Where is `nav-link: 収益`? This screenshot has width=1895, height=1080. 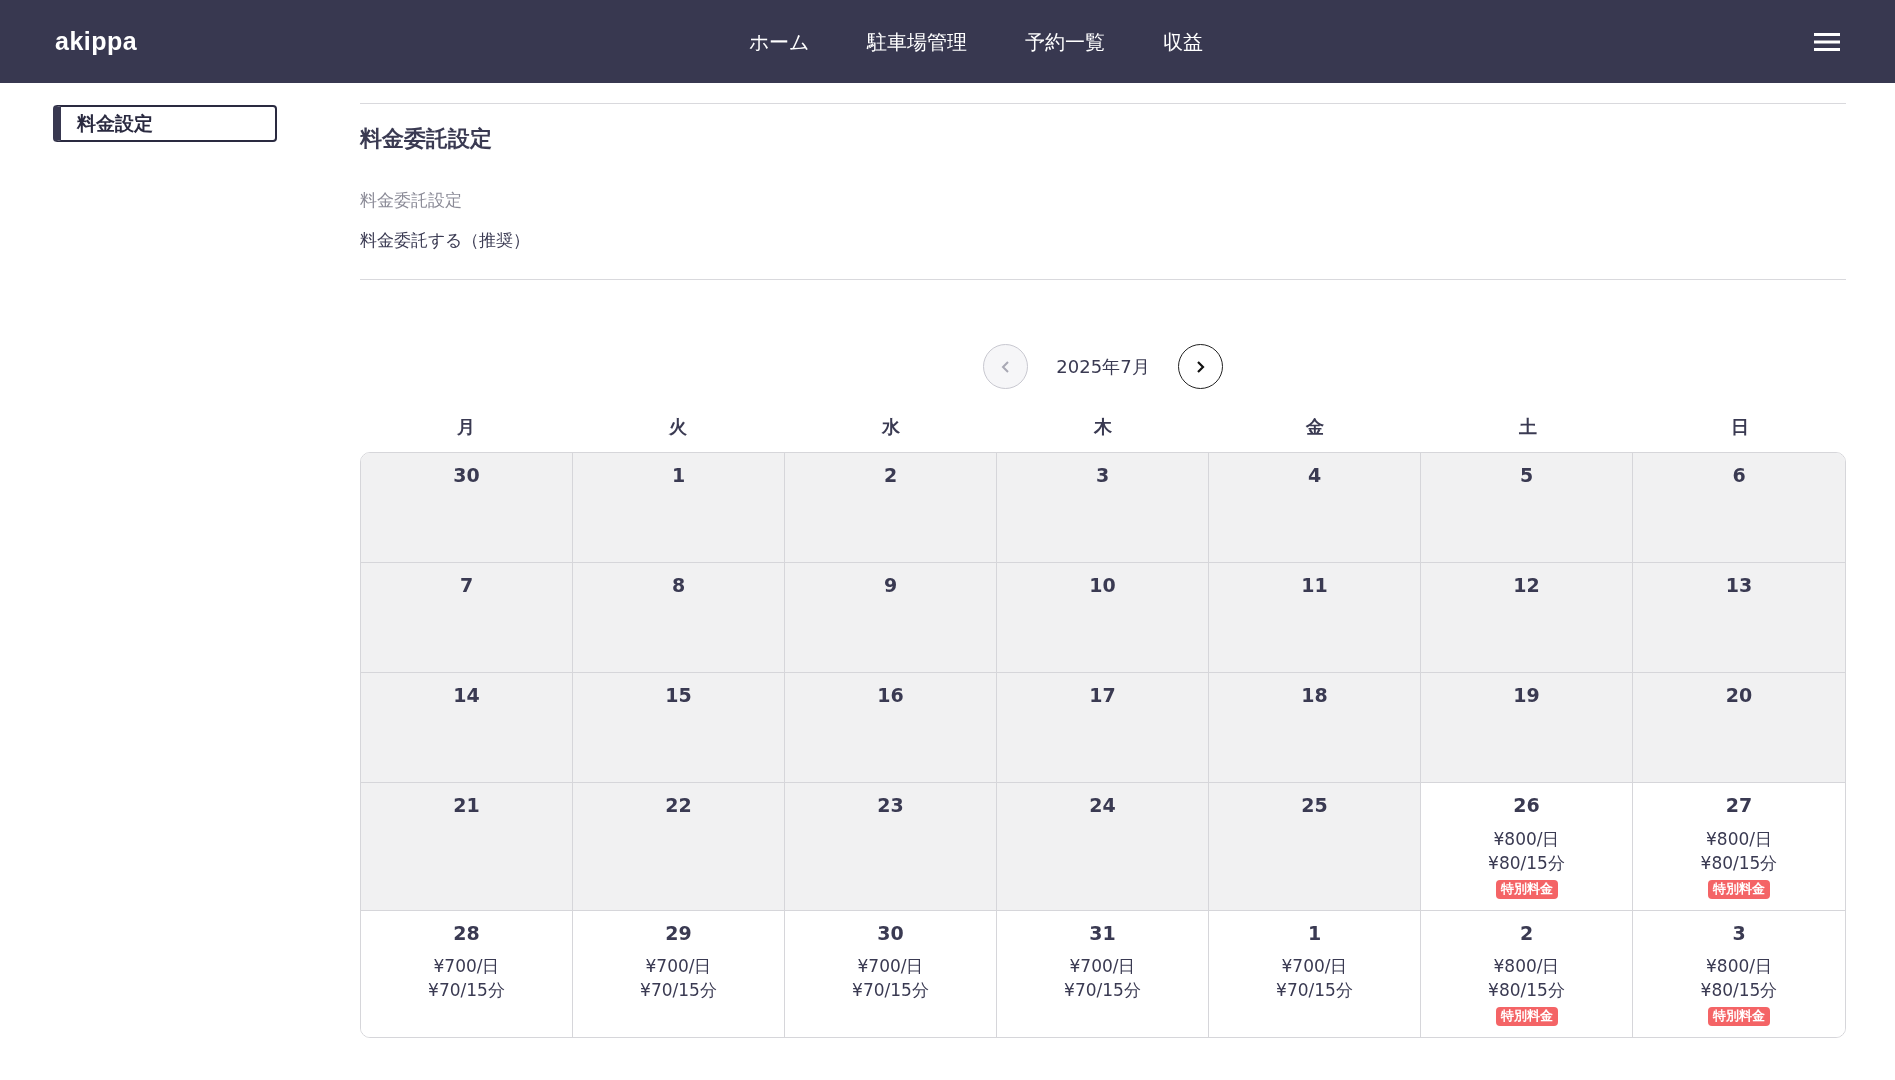
nav-link: 収益 is located at coordinates (1182, 41).